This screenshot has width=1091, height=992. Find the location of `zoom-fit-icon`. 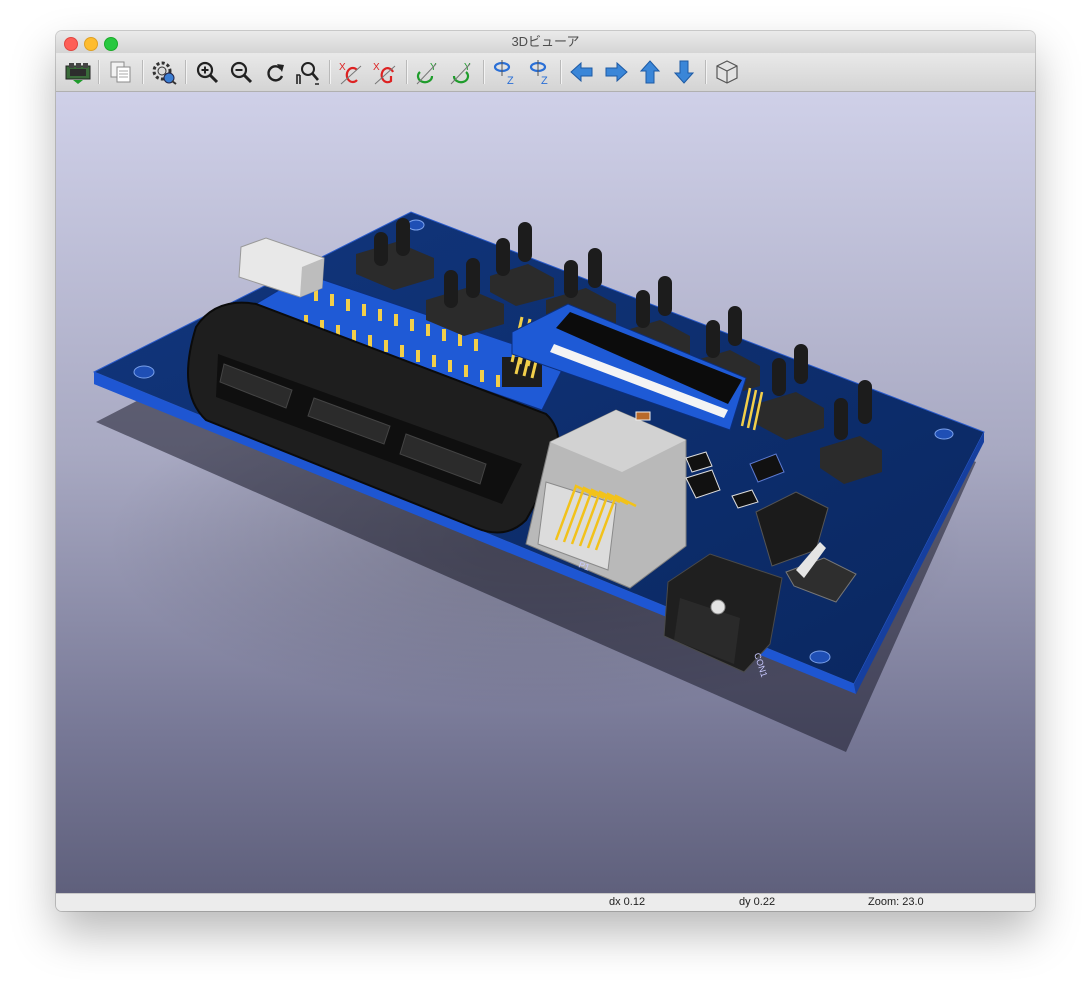

zoom-fit-icon is located at coordinates (307, 73).